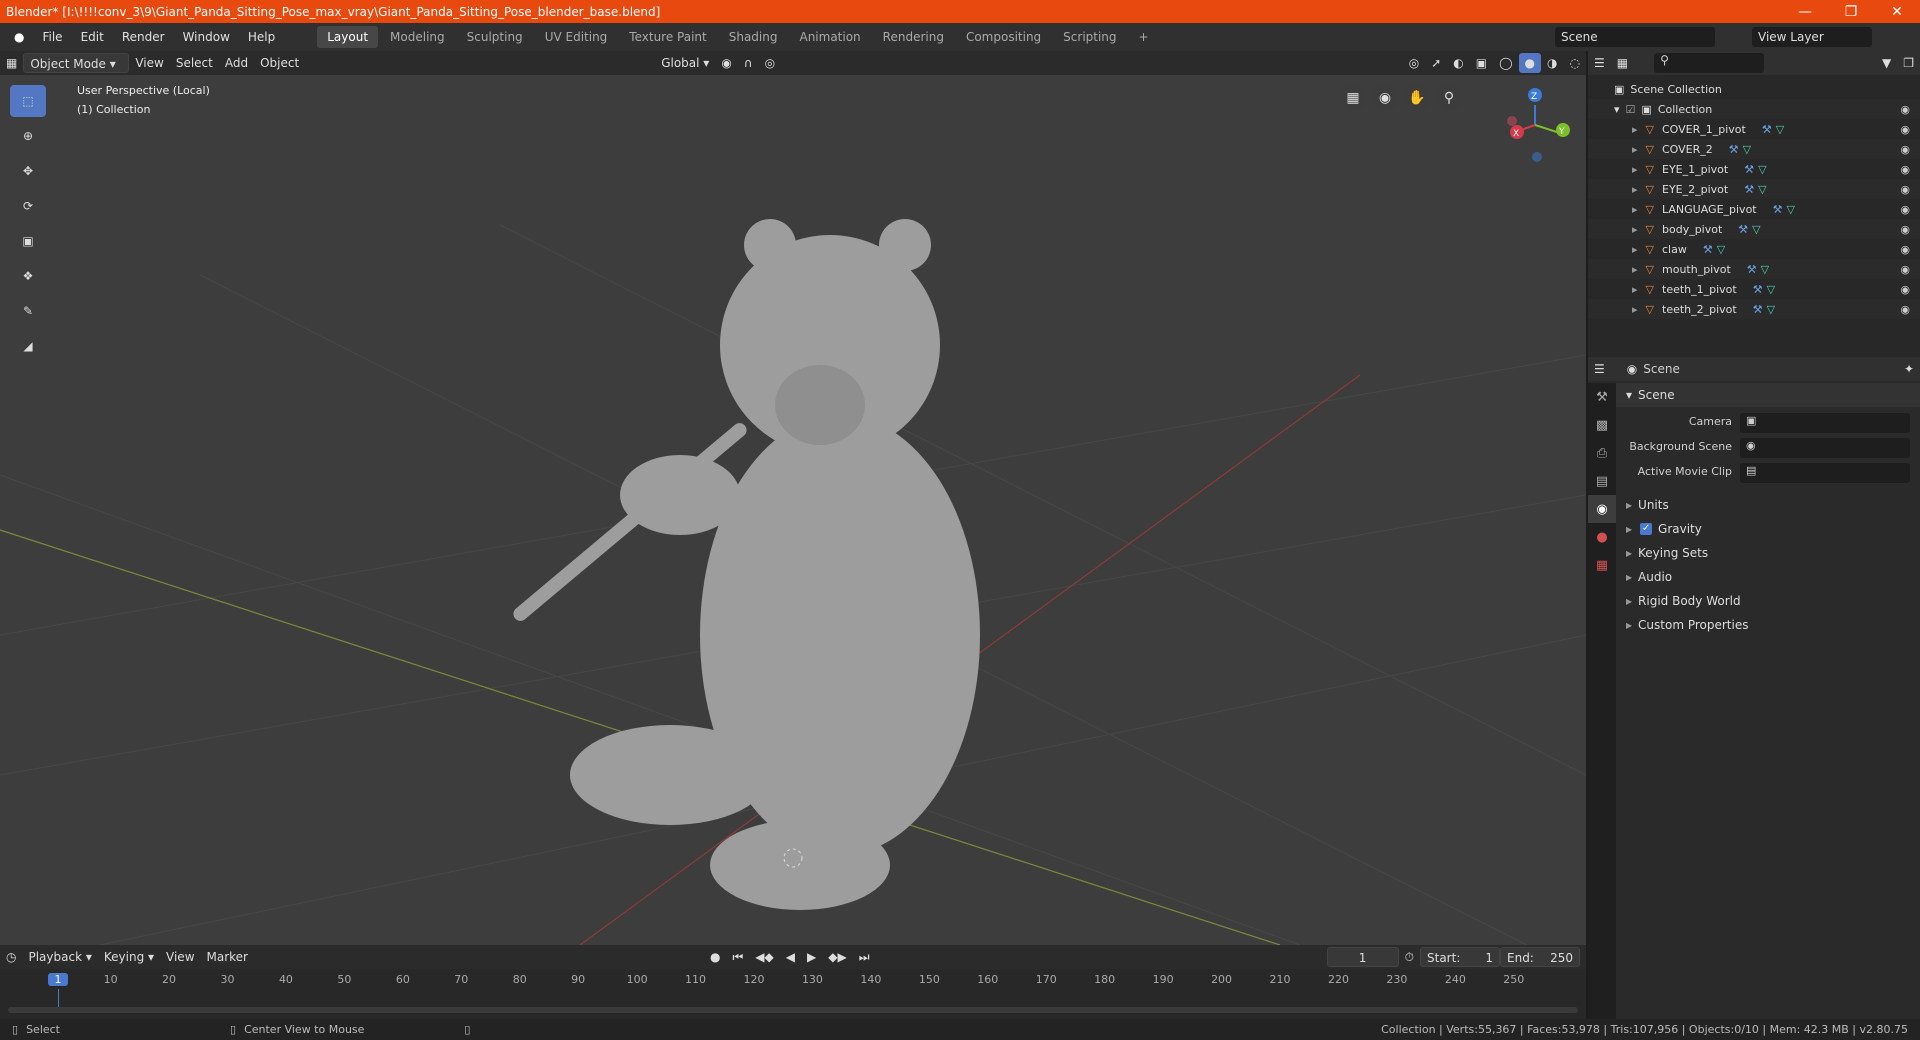  I want to click on navigation-gizmo: Z Y X, so click(1538, 125).